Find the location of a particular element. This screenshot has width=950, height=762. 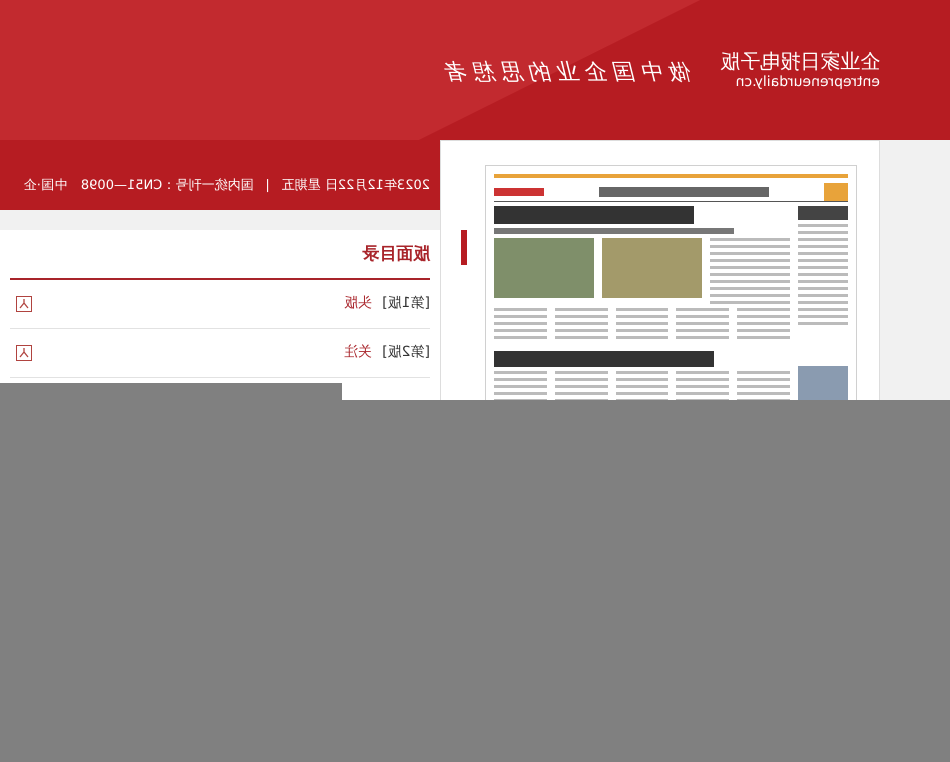

section-marker is located at coordinates (464, 247).